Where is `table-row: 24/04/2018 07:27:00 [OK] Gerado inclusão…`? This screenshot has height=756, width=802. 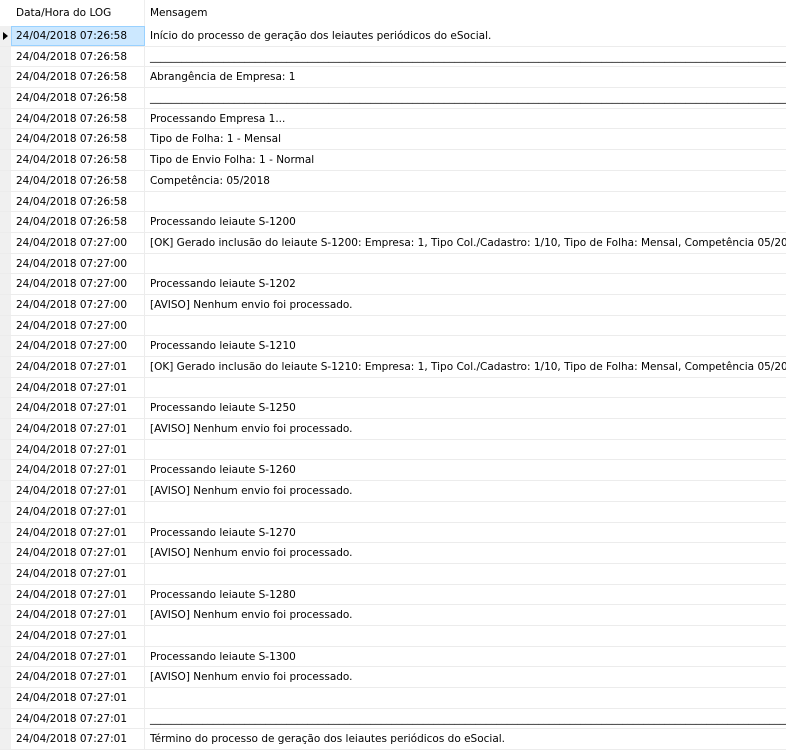 table-row: 24/04/2018 07:27:00 [OK] Gerado inclusão… is located at coordinates (393, 243).